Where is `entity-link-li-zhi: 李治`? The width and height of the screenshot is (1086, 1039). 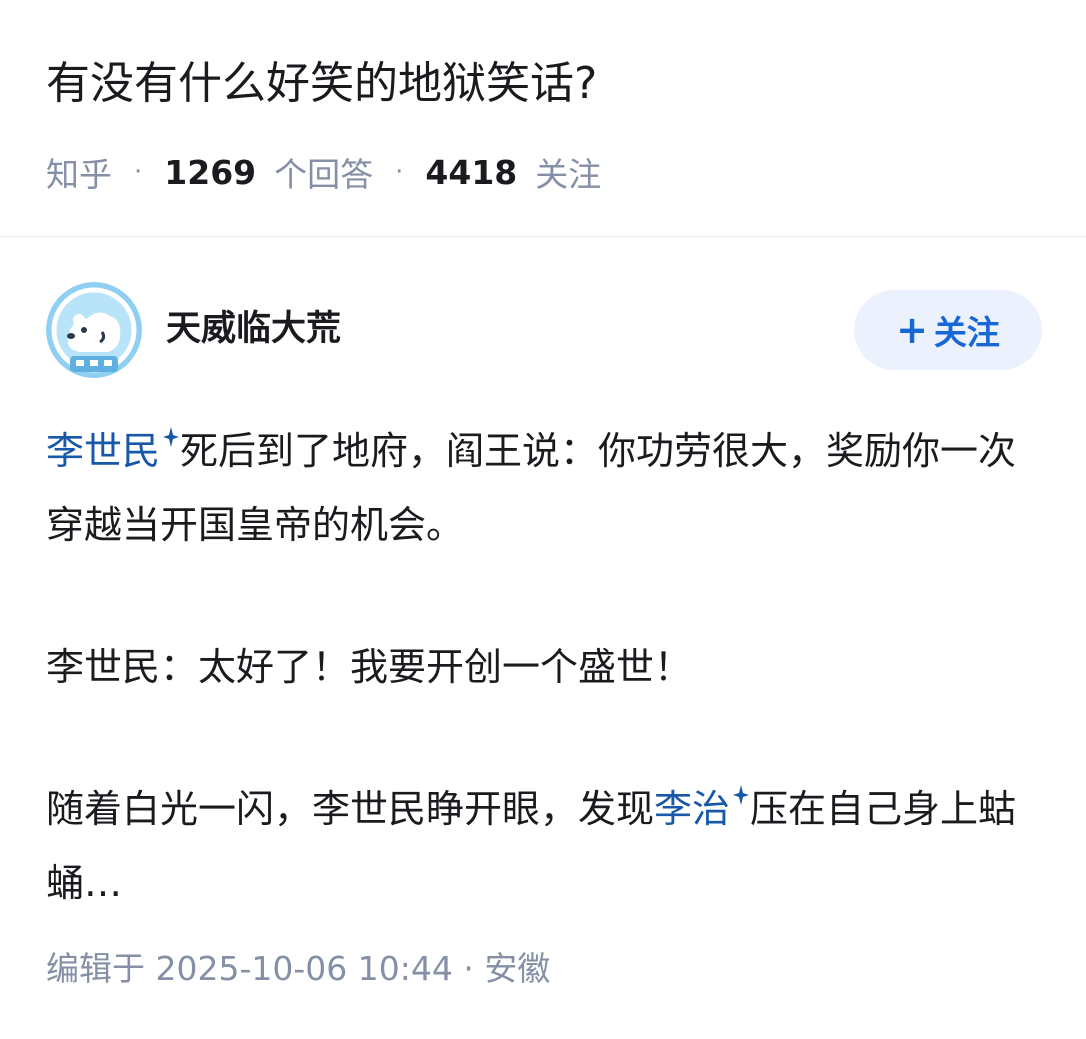
entity-link-li-zhi: 李治 is located at coordinates (692, 809).